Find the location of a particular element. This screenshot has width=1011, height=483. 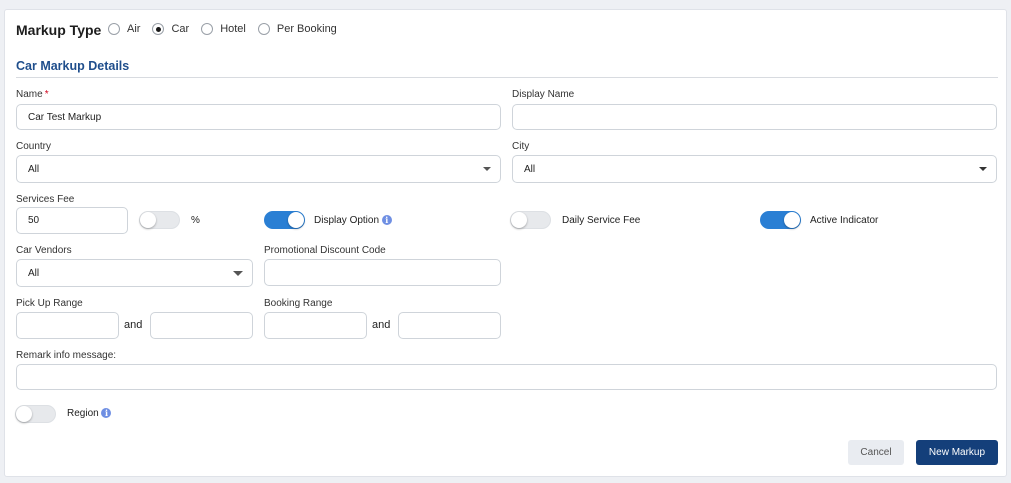

active-indicator-toggle is located at coordinates (780, 220).